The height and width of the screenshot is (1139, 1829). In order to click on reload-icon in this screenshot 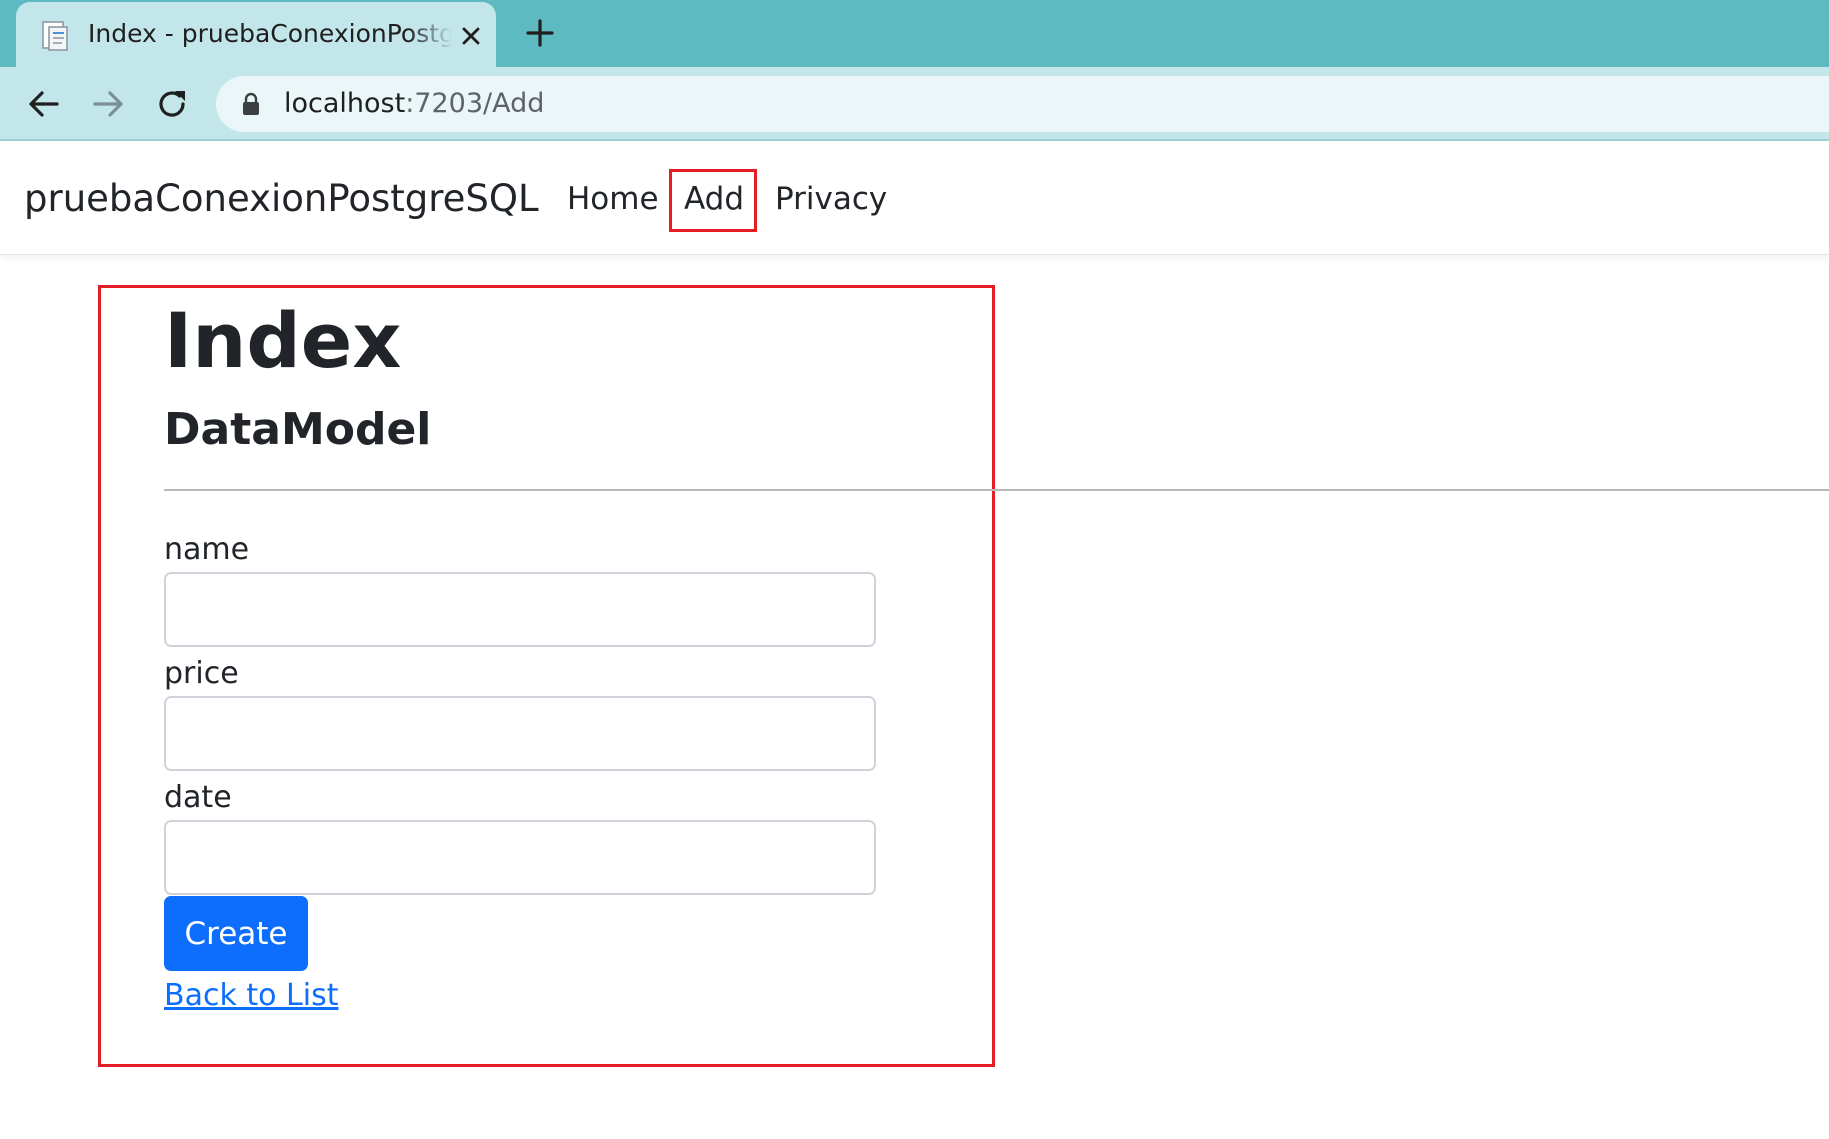, I will do `click(172, 104)`.